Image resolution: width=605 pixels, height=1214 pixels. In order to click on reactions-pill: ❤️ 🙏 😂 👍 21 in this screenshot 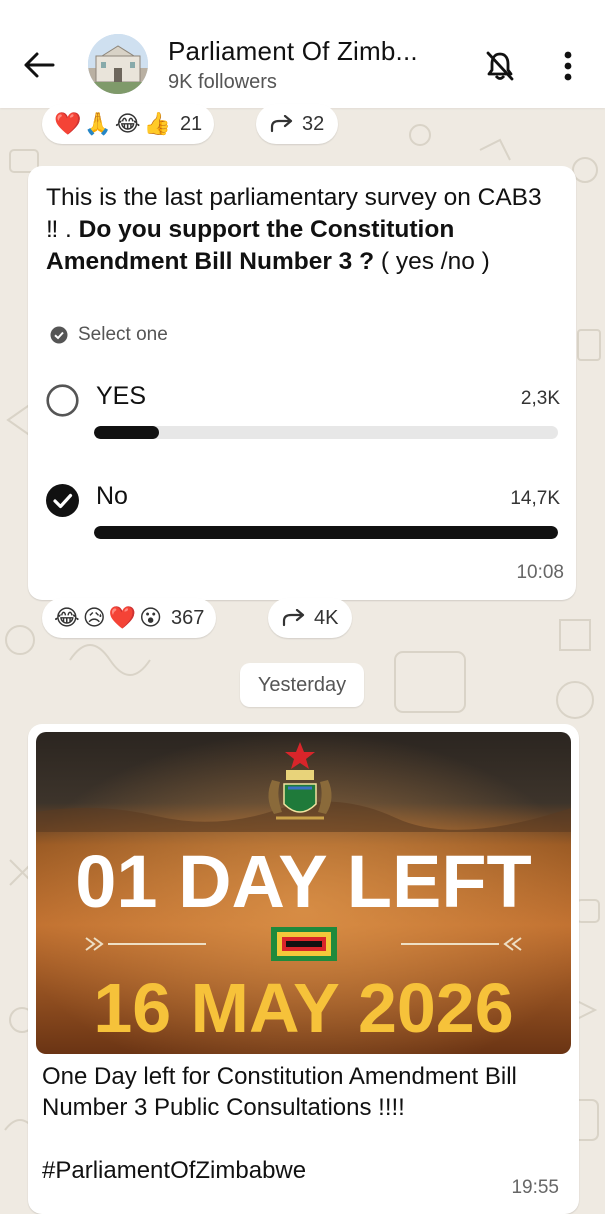, I will do `click(128, 124)`.